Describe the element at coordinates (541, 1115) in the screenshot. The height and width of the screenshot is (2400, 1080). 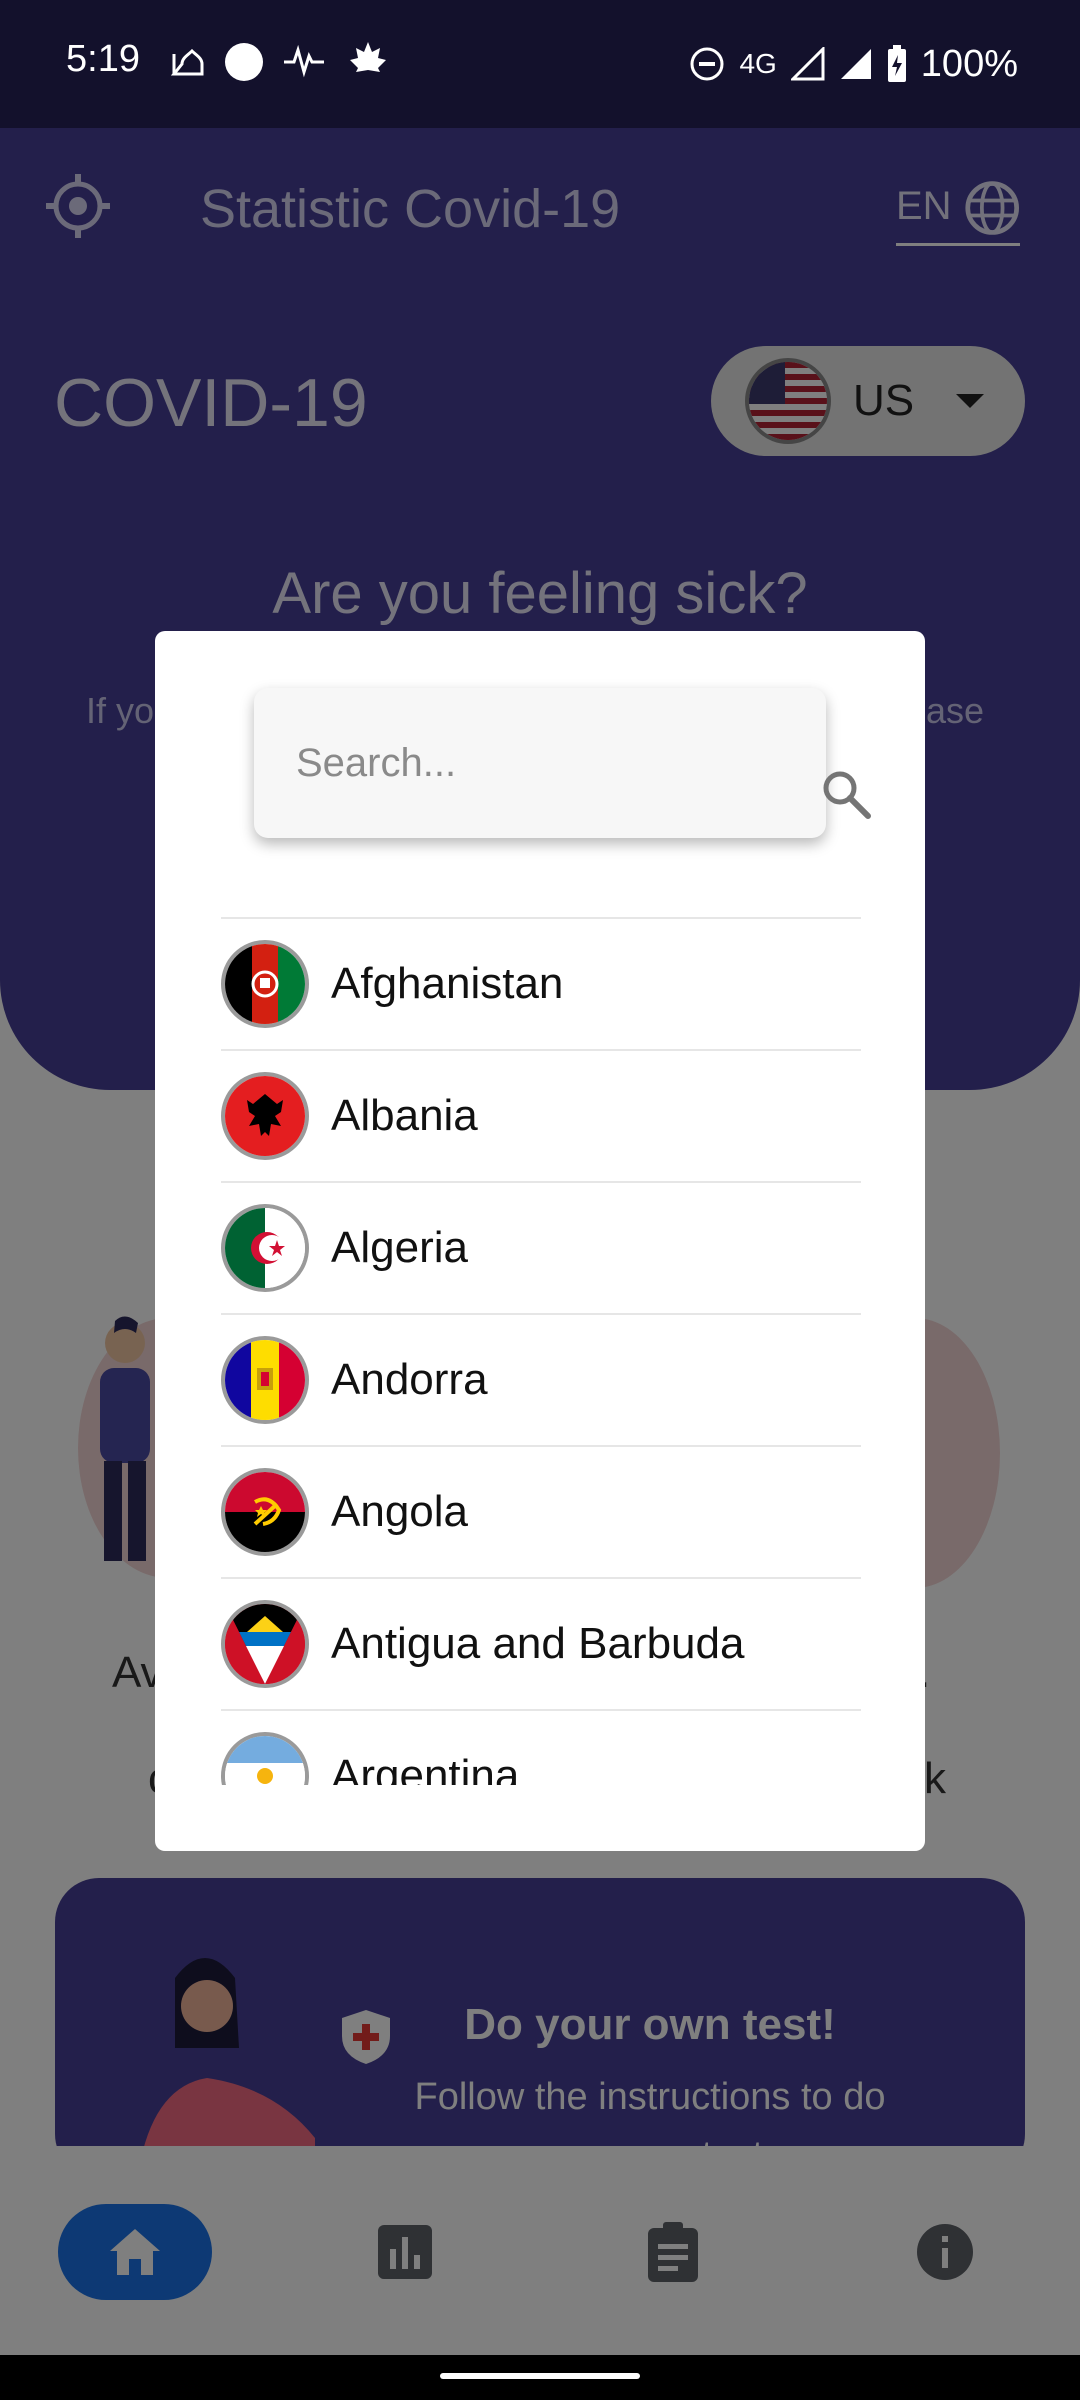
I see `country-item-albania: Albania` at that location.